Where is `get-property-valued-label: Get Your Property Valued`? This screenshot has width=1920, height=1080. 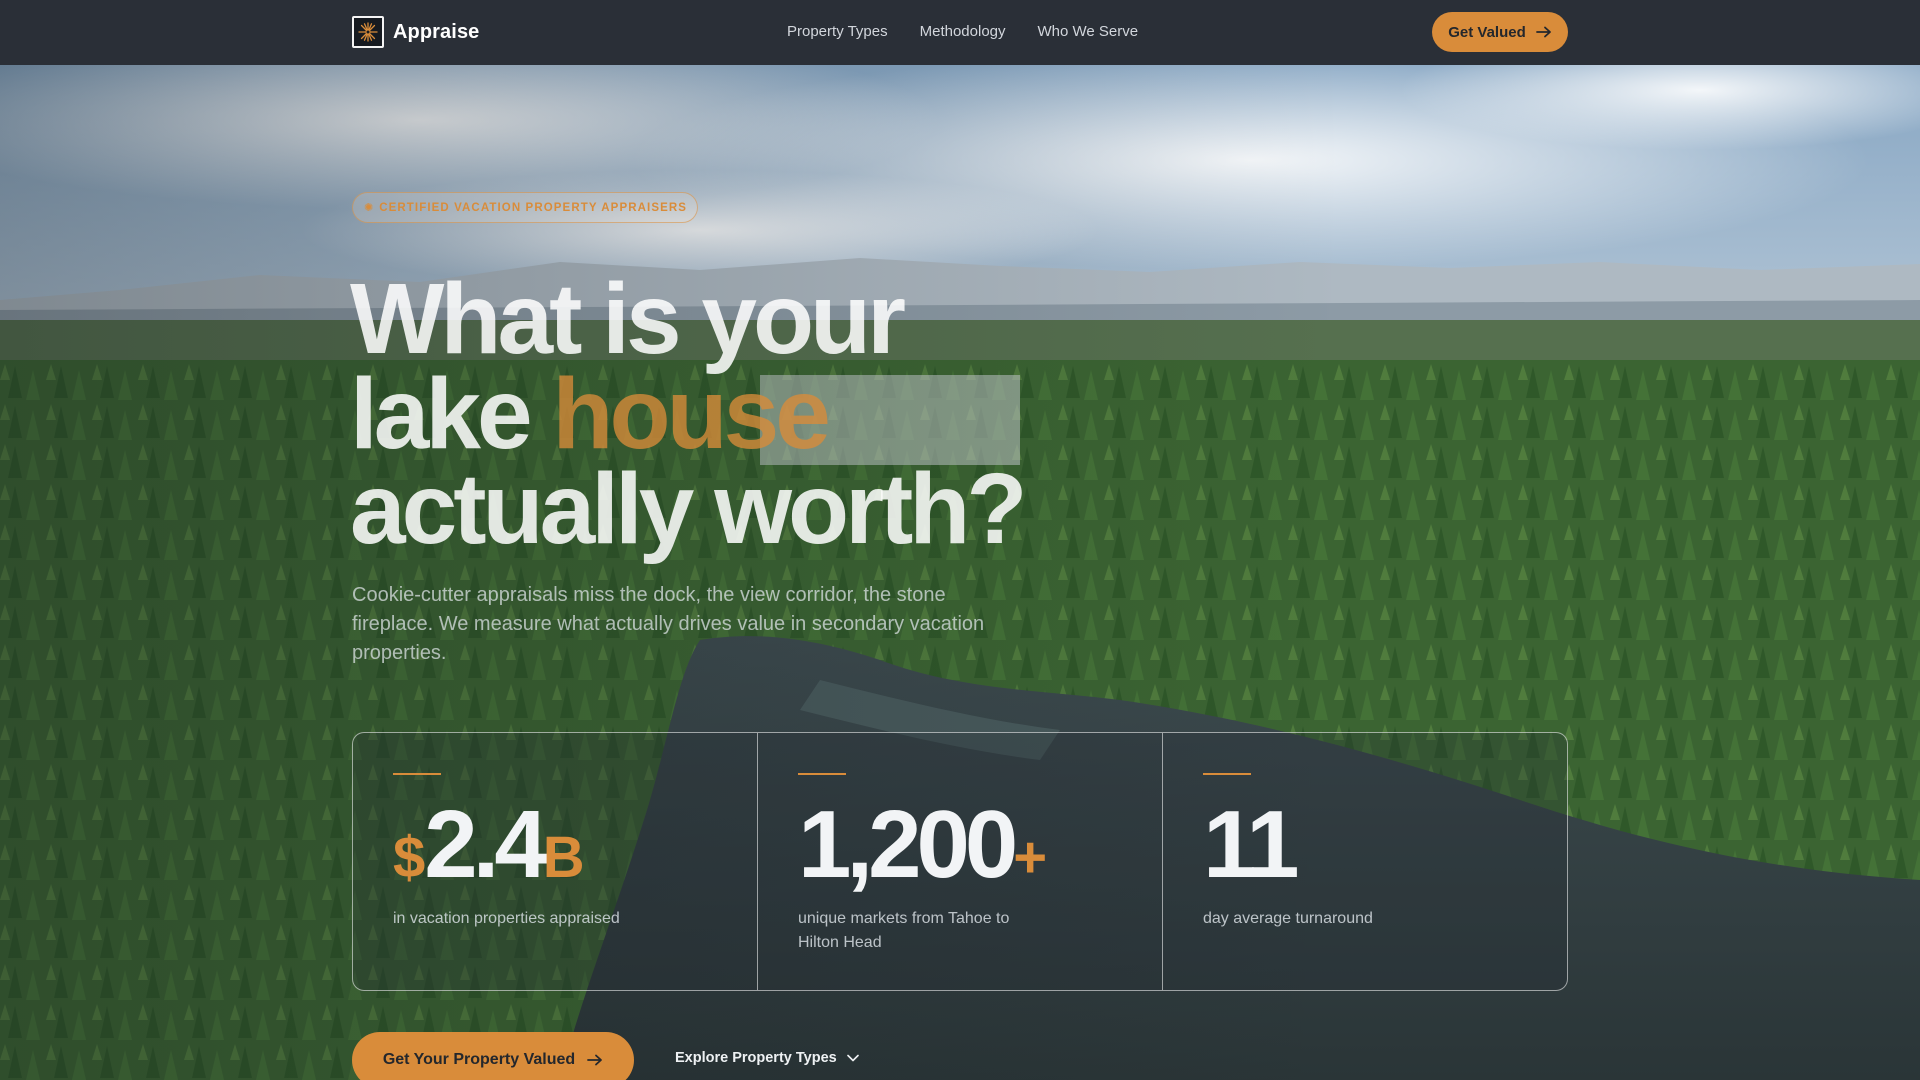
get-property-valued-label: Get Your Property Valued is located at coordinates (479, 1059).